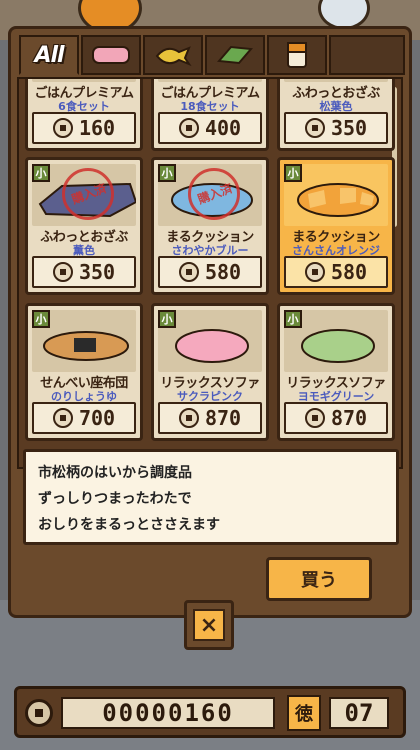 The height and width of the screenshot is (750, 420). I want to click on close-button: ×, so click(209, 625).